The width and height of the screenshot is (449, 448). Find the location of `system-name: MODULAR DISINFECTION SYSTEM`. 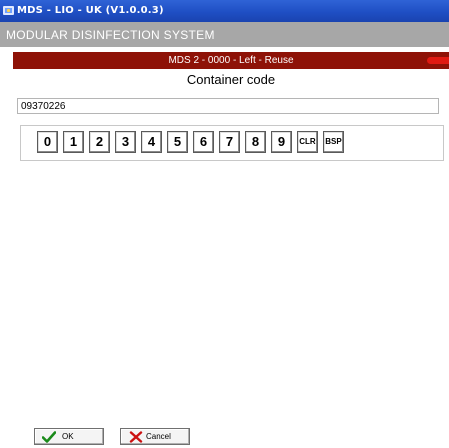

system-name: MODULAR DISINFECTION SYSTEM is located at coordinates (110, 35).